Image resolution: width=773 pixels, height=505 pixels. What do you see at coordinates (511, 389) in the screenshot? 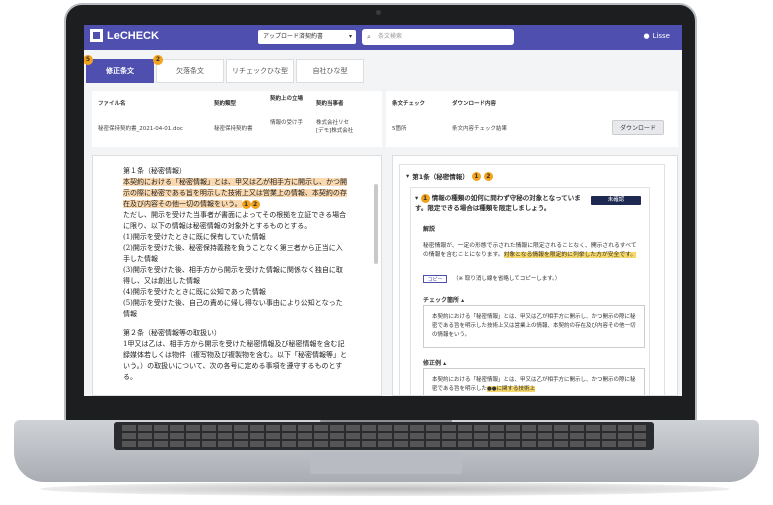
I see `revision-highlight: ●●に関する技術上` at bounding box center [511, 389].